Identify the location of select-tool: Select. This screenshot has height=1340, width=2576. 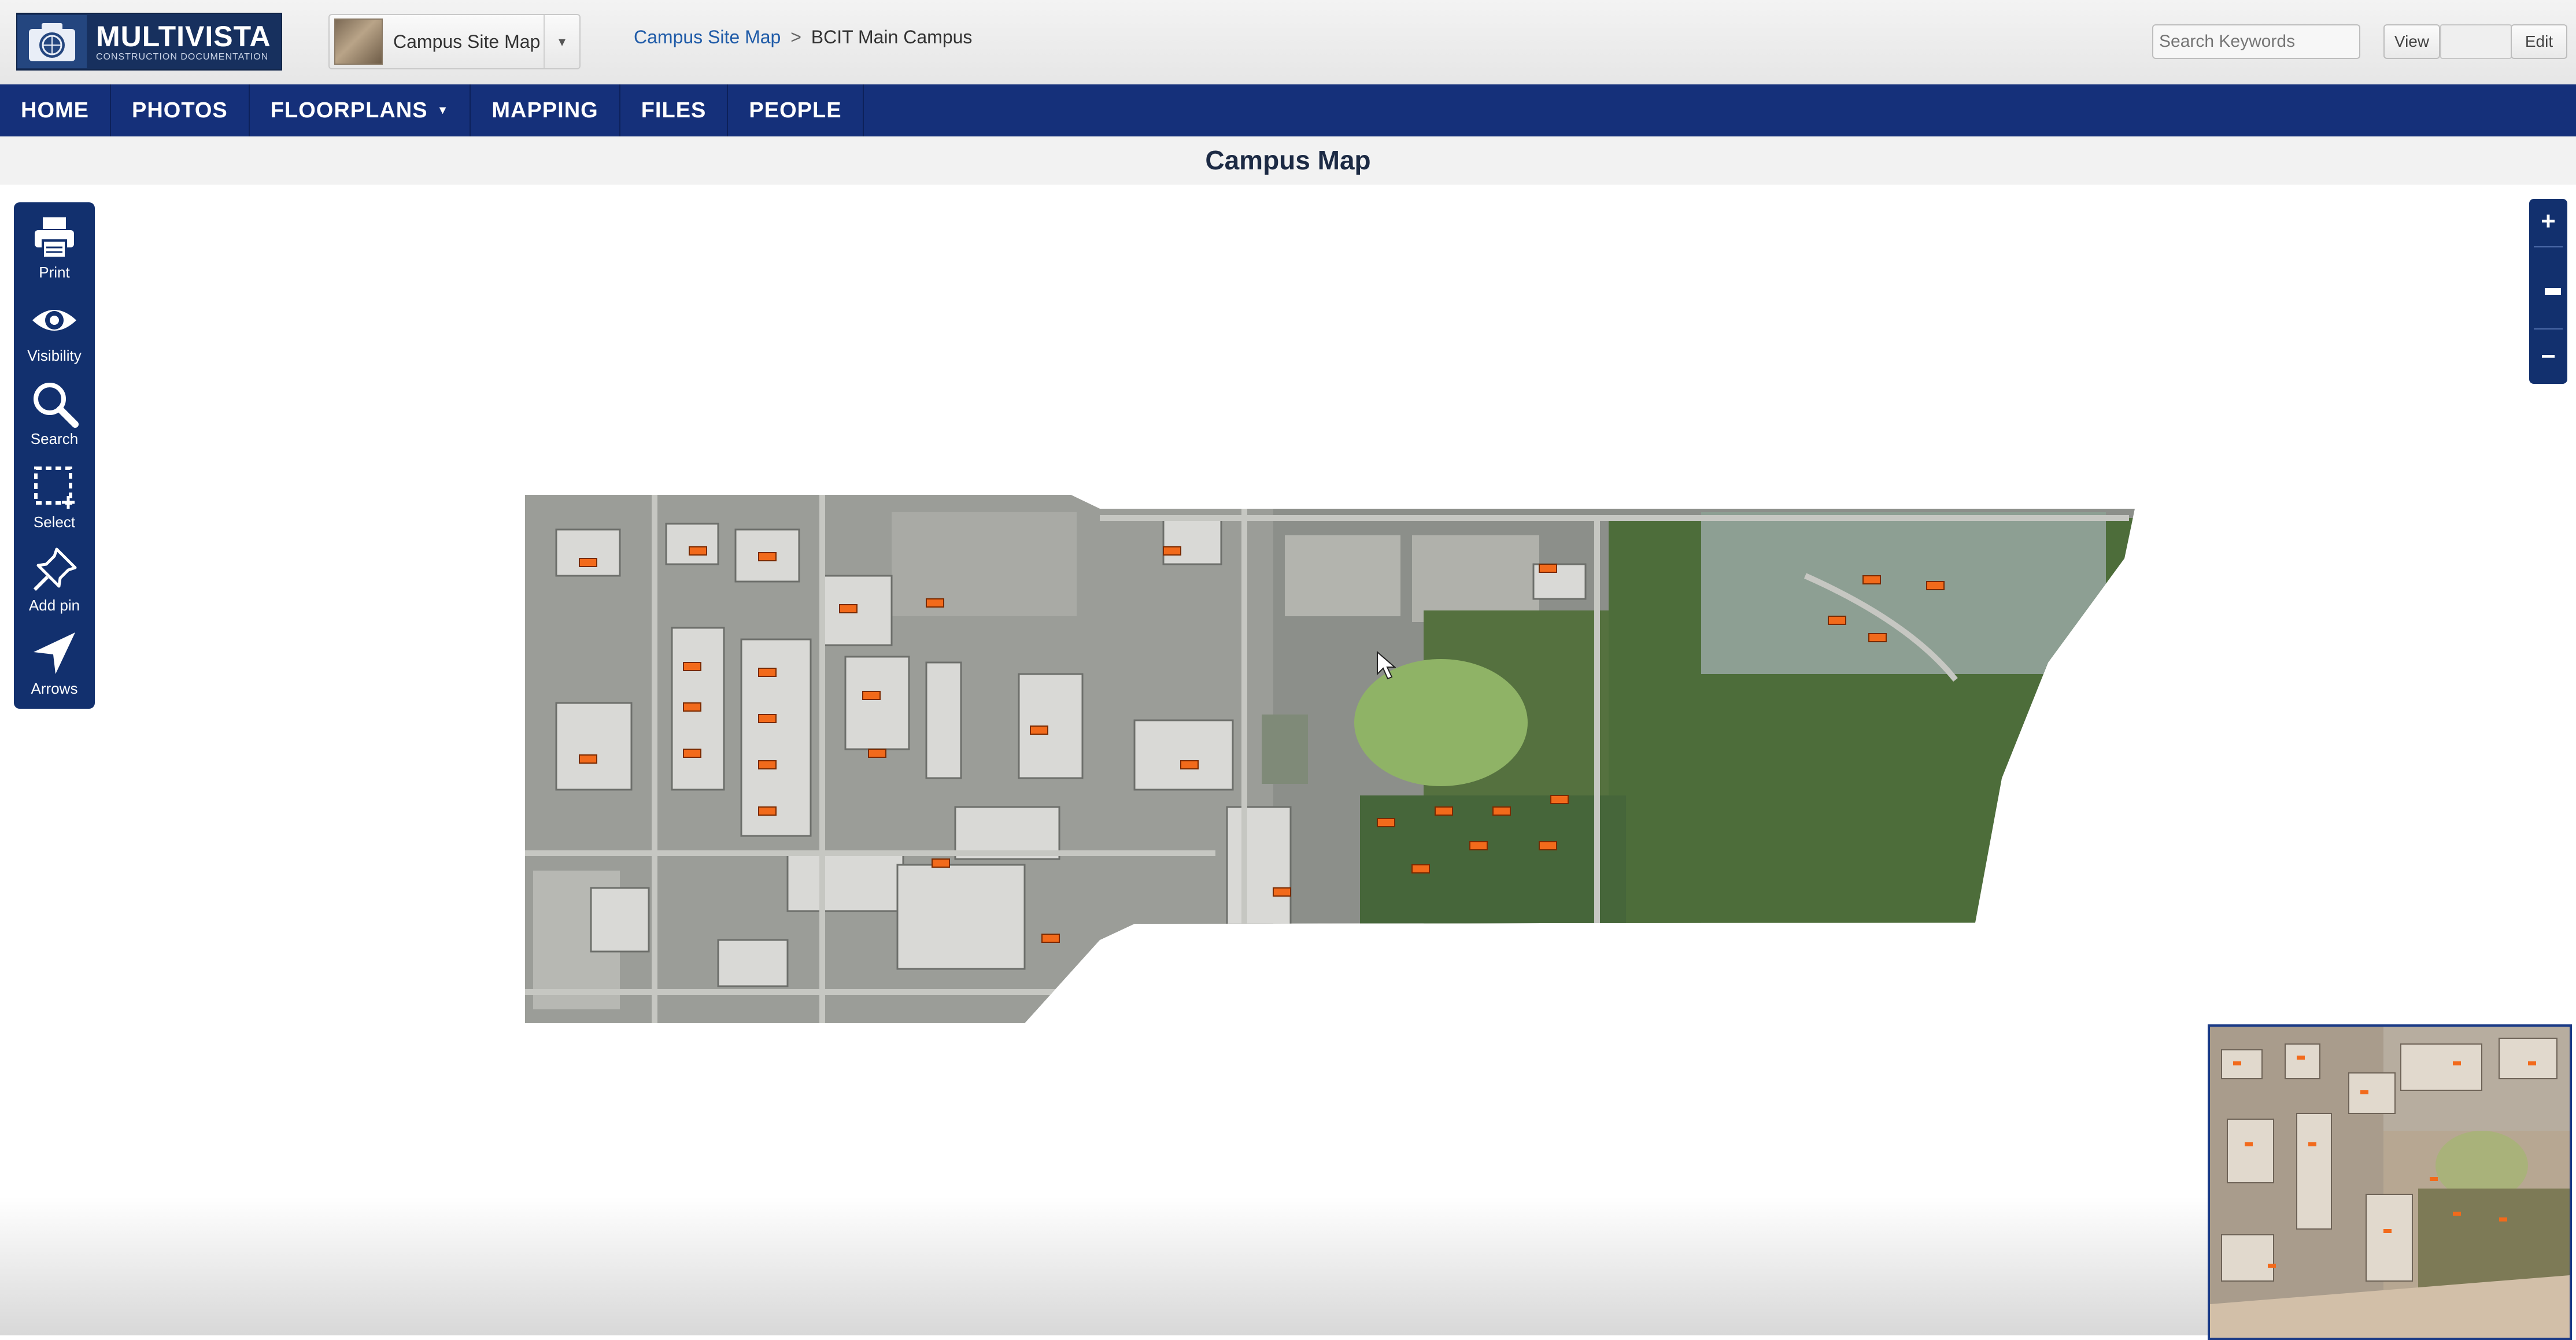
(54, 496).